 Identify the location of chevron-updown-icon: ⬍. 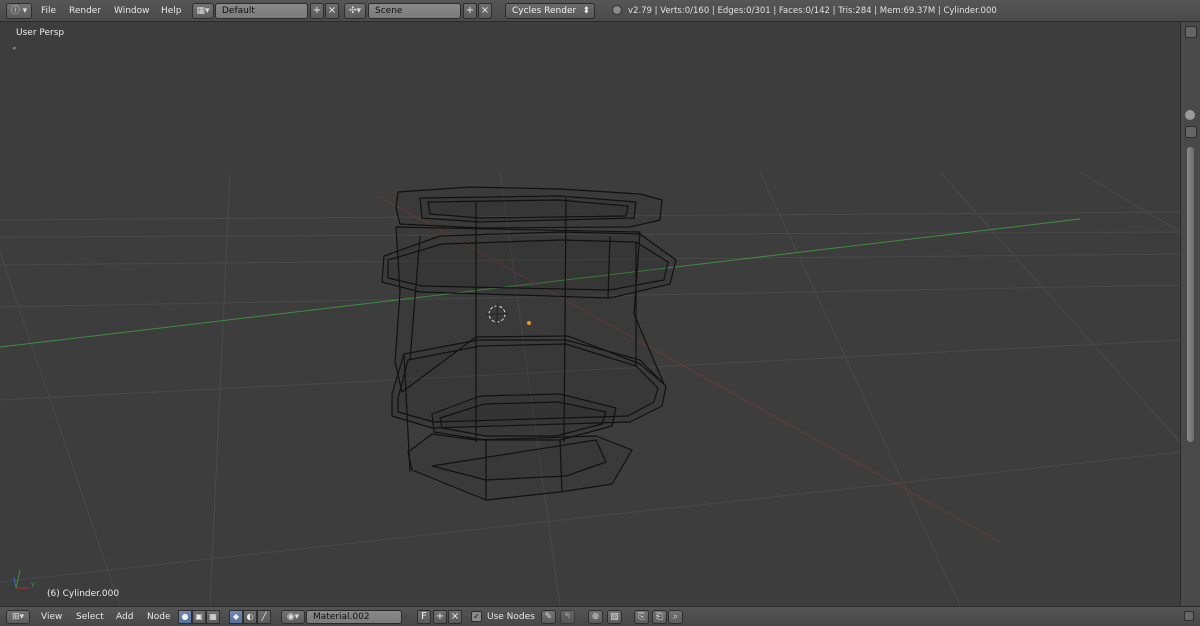
(586, 11).